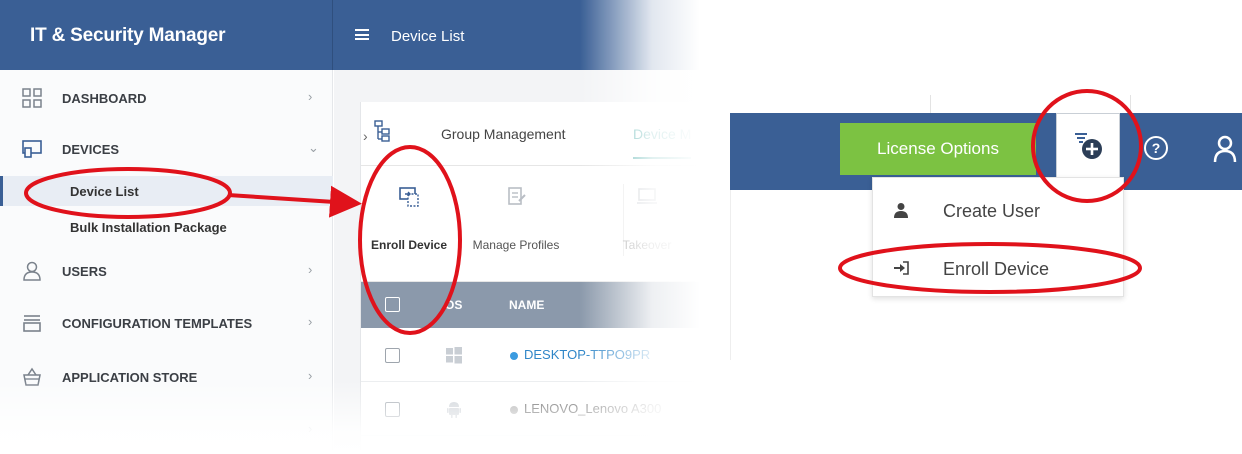 The width and height of the screenshot is (1242, 454). I want to click on brand-title: IT & Security Manager, so click(128, 35).